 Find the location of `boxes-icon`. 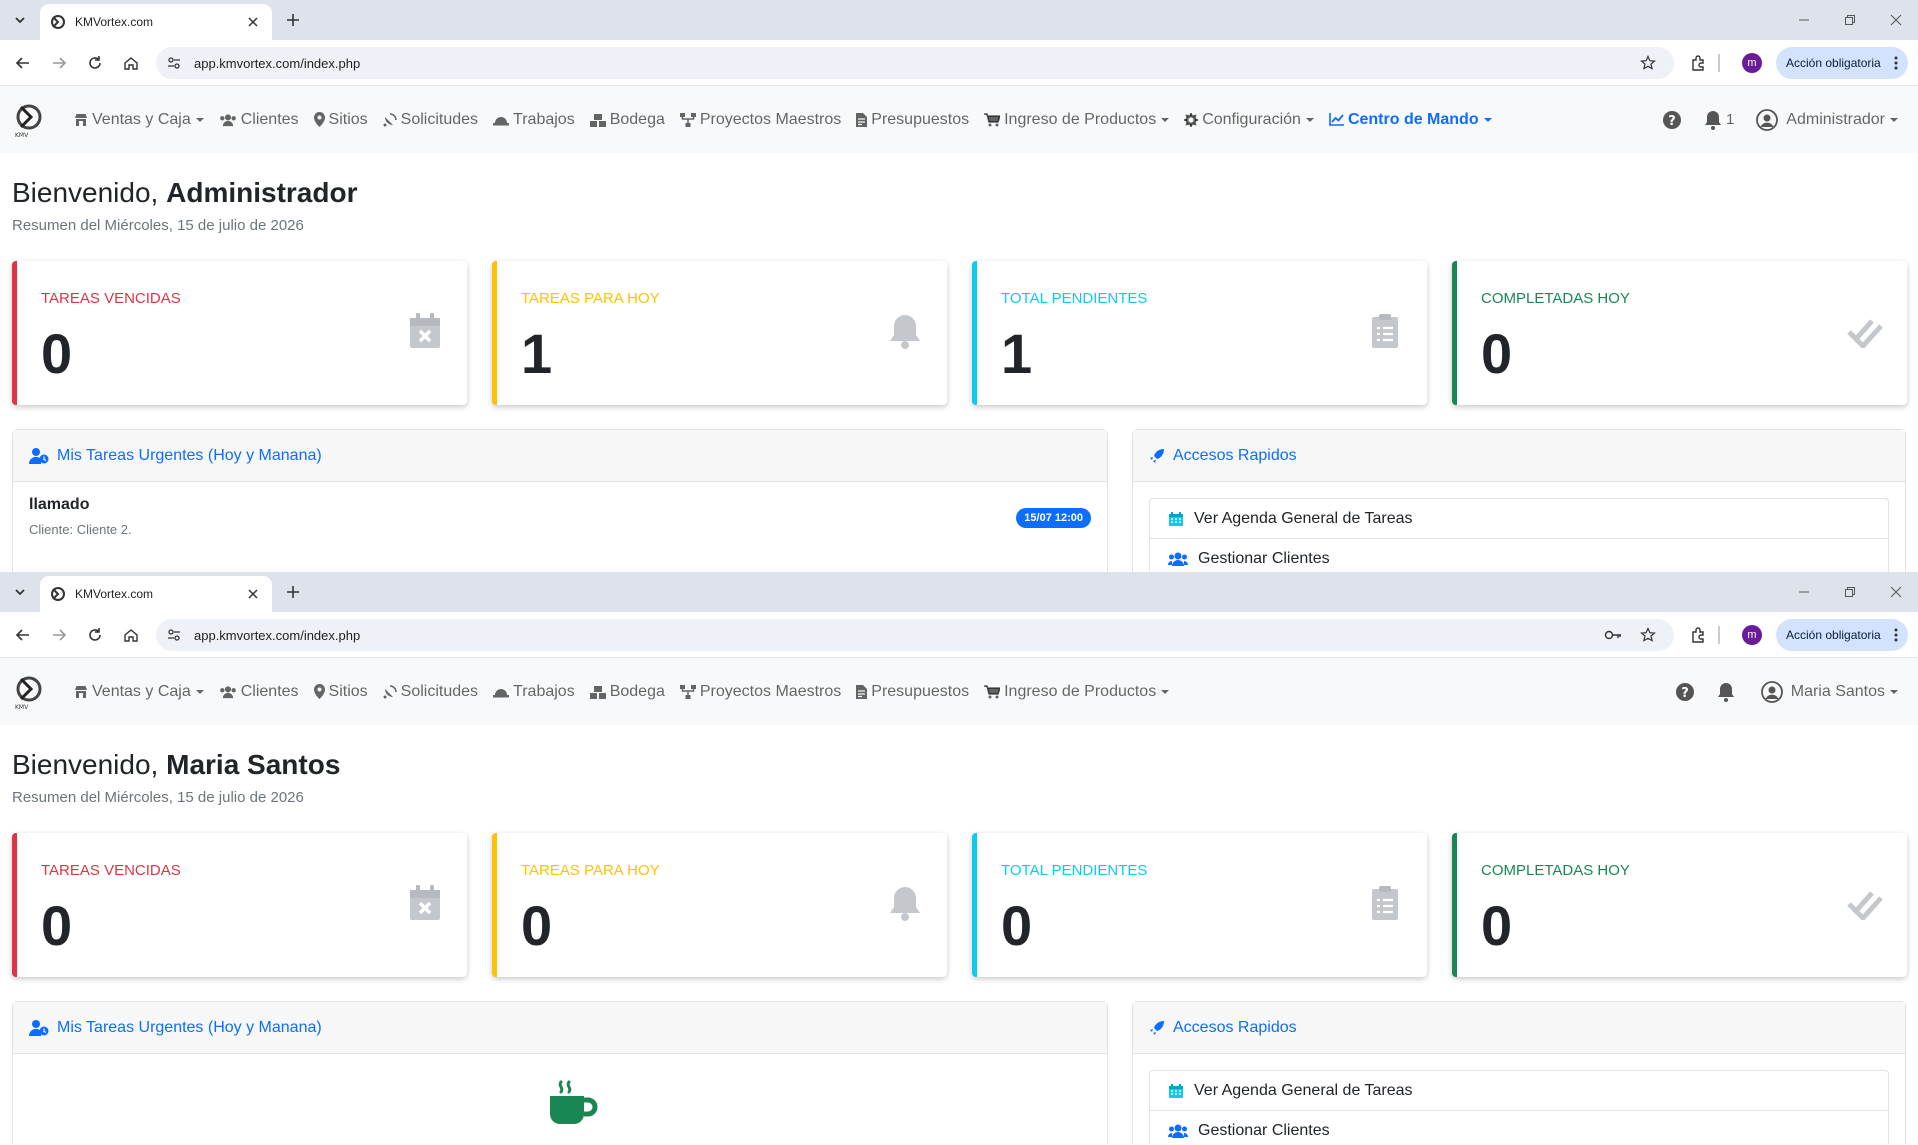

boxes-icon is located at coordinates (597, 120).